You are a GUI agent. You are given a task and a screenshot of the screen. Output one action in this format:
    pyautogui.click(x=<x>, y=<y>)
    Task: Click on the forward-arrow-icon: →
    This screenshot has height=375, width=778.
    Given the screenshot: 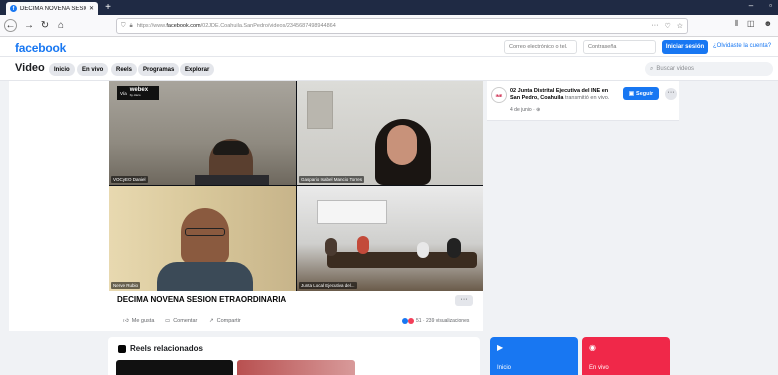 What is the action you would take?
    pyautogui.click(x=29, y=26)
    